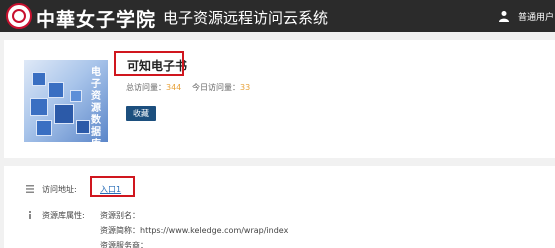 This screenshot has width=555, height=248. What do you see at coordinates (59, 189) in the screenshot?
I see `access-address-label: 访问地址:` at bounding box center [59, 189].